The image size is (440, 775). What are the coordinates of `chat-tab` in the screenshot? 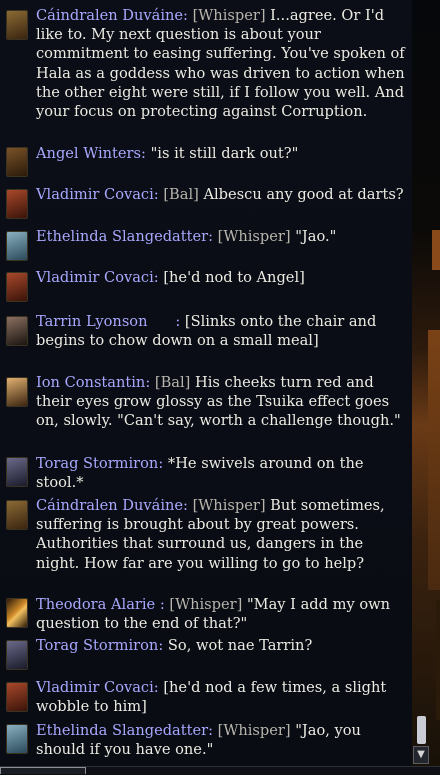 It's located at (43, 770).